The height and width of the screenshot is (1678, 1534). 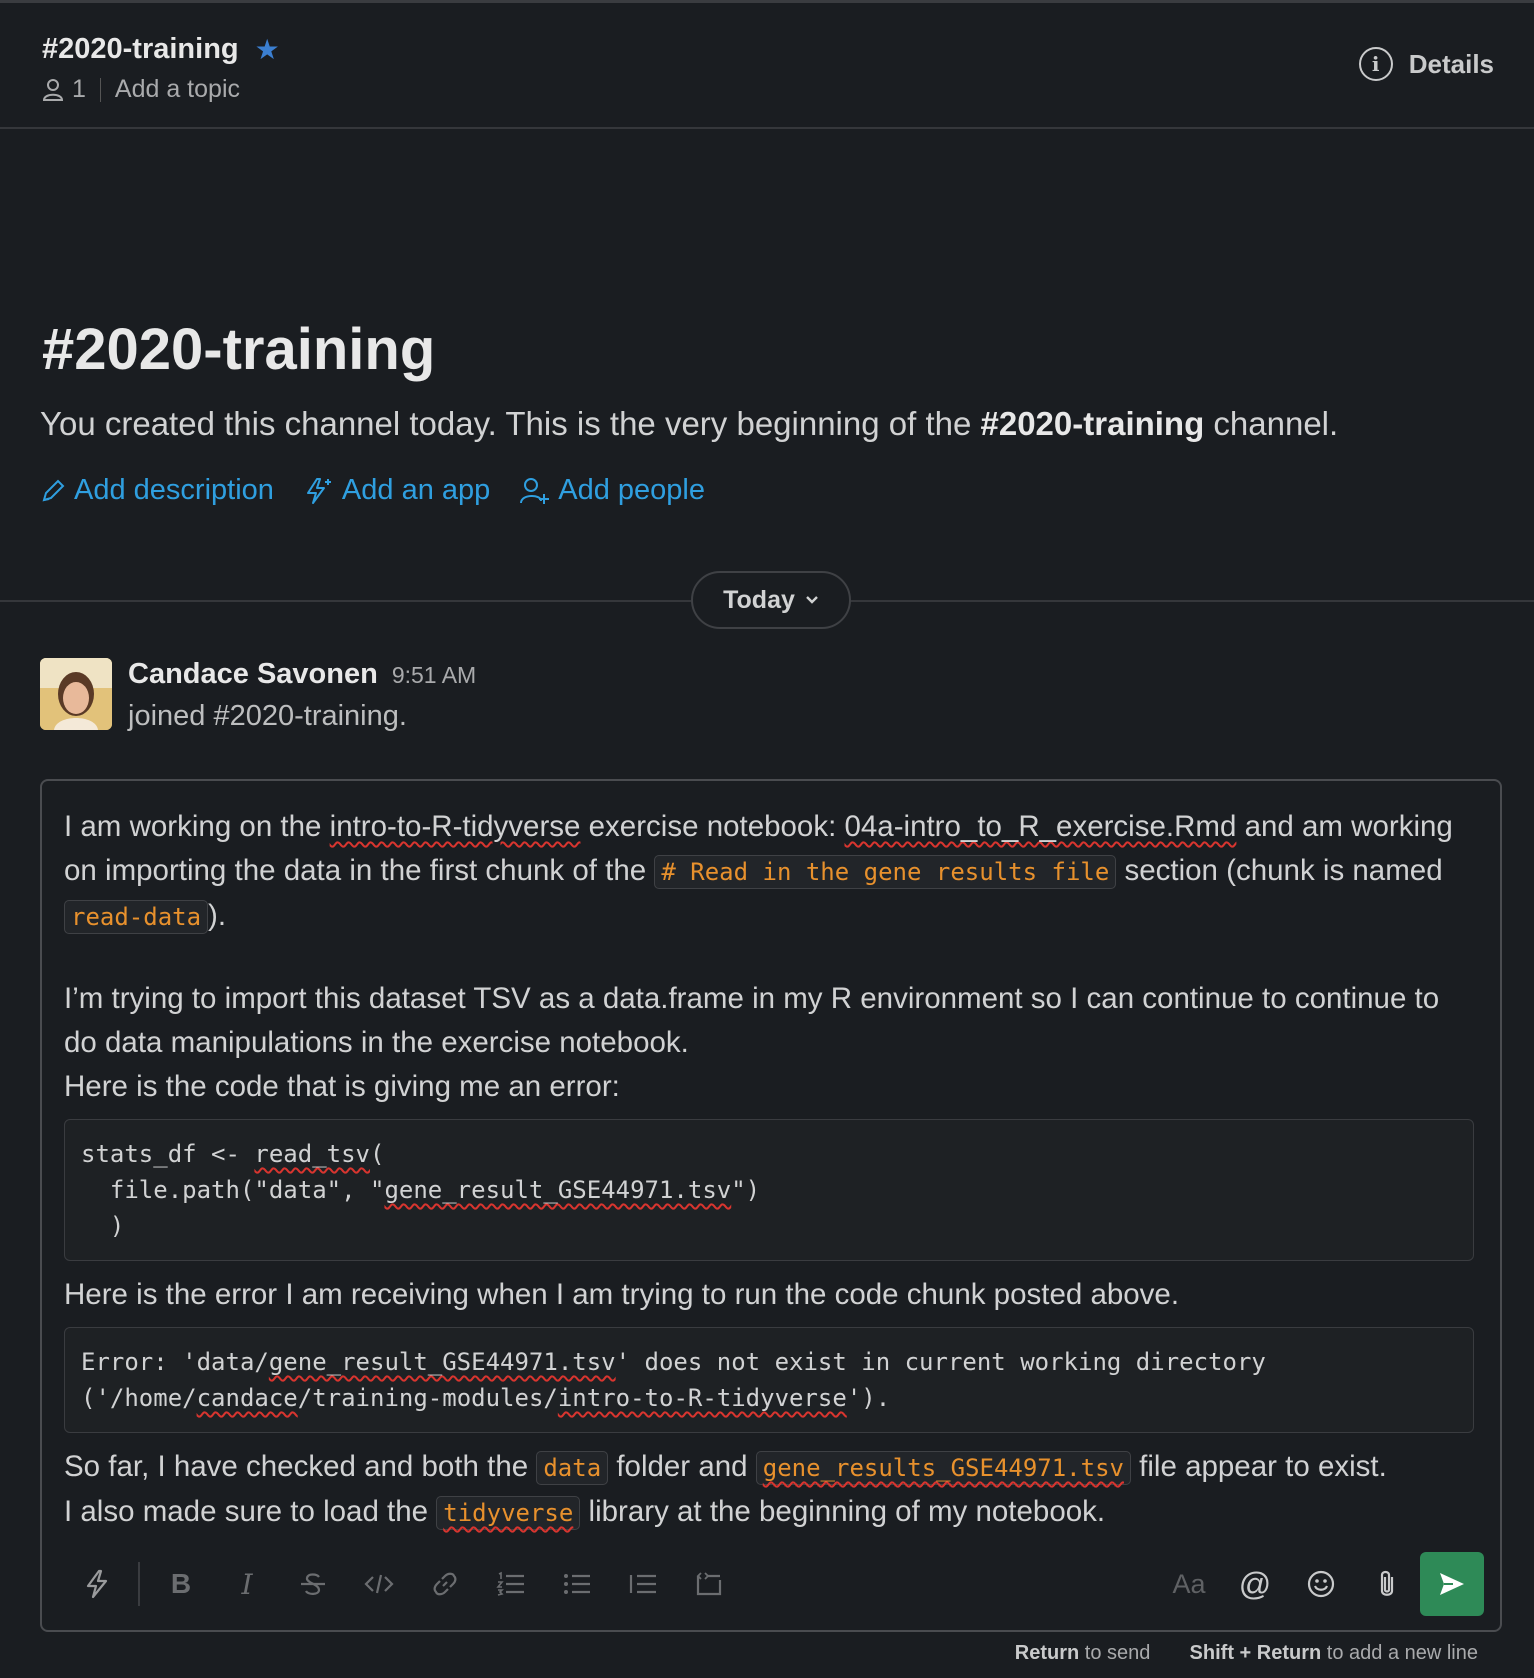 What do you see at coordinates (174, 490) in the screenshot?
I see `add-description-label: Add description` at bounding box center [174, 490].